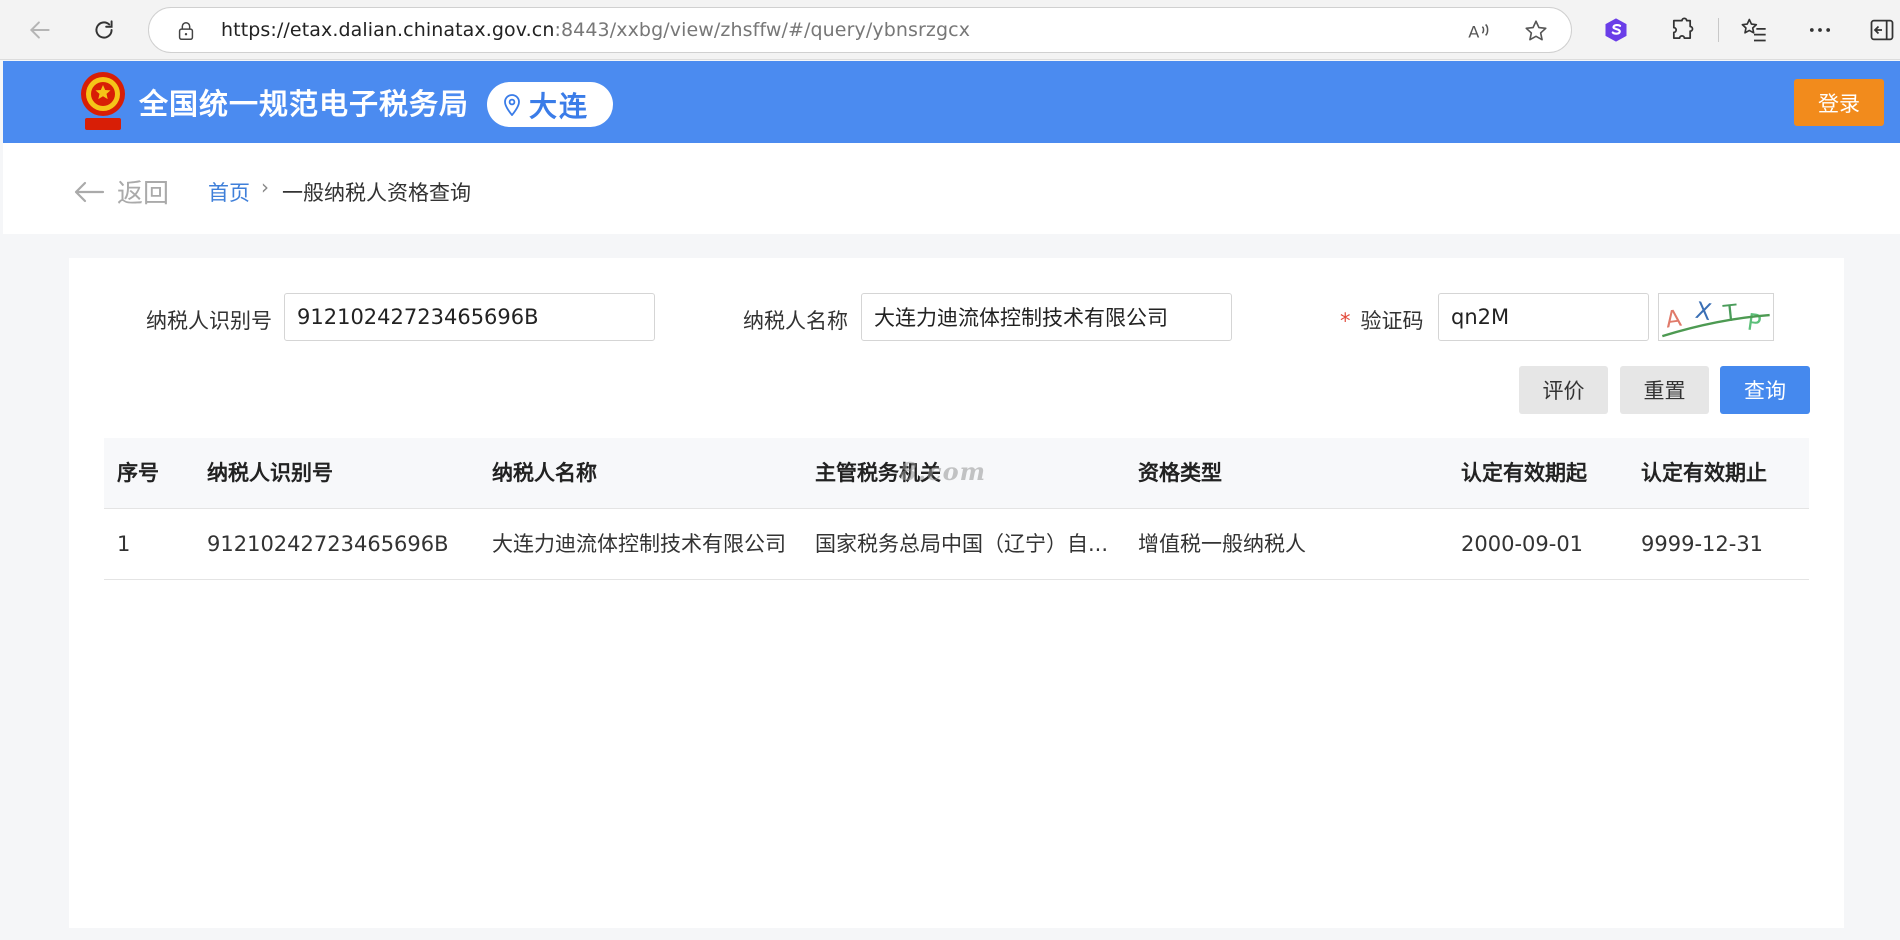 The width and height of the screenshot is (1900, 940). Describe the element at coordinates (104, 30) in the screenshot. I see `refresh-icon` at that location.